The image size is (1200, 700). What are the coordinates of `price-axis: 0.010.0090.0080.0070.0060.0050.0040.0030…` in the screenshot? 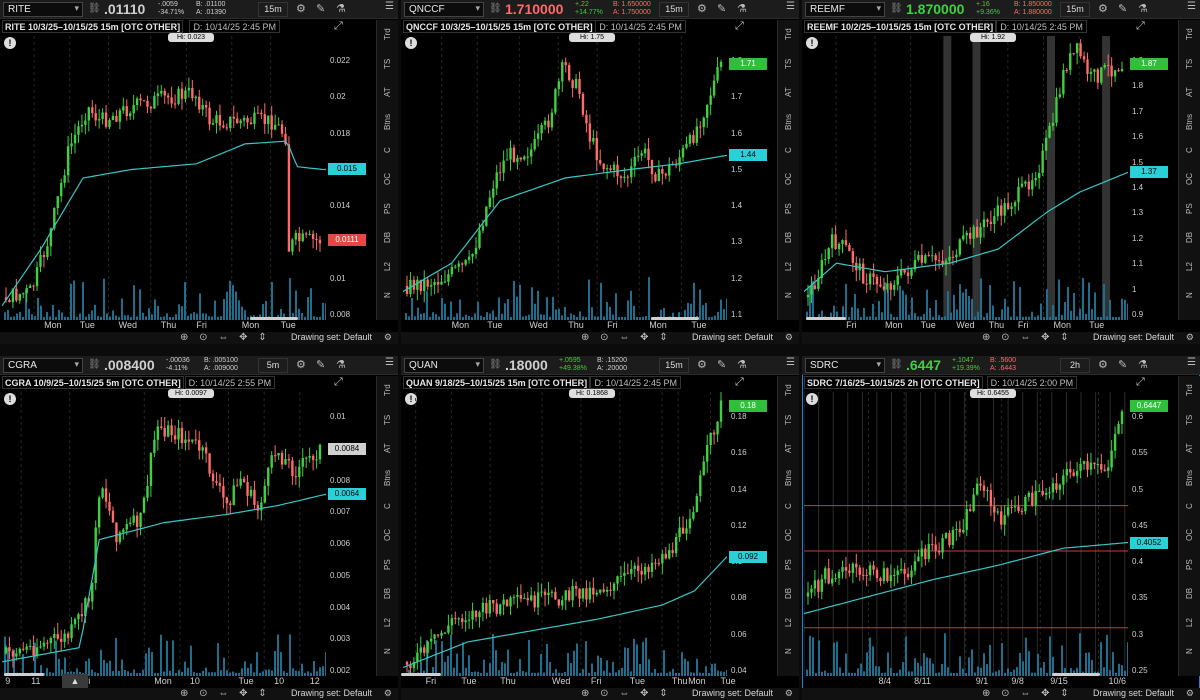 It's located at (271, 532).